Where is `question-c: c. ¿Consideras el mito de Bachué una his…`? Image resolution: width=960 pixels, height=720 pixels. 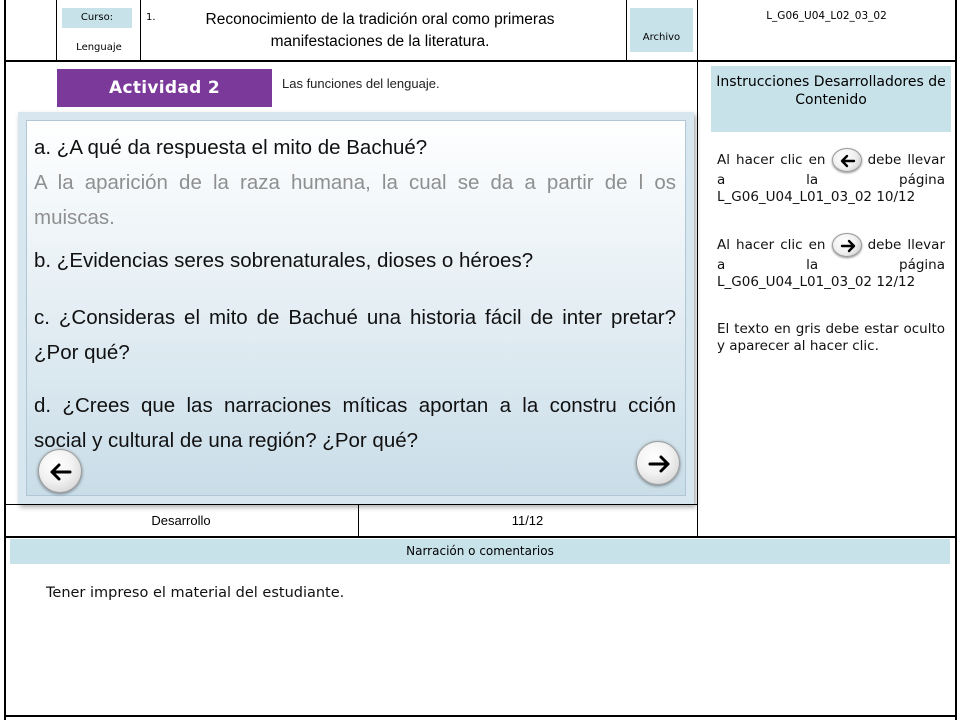
question-c: c. ¿Consideras el mito de Bachué una his… is located at coordinates (355, 335).